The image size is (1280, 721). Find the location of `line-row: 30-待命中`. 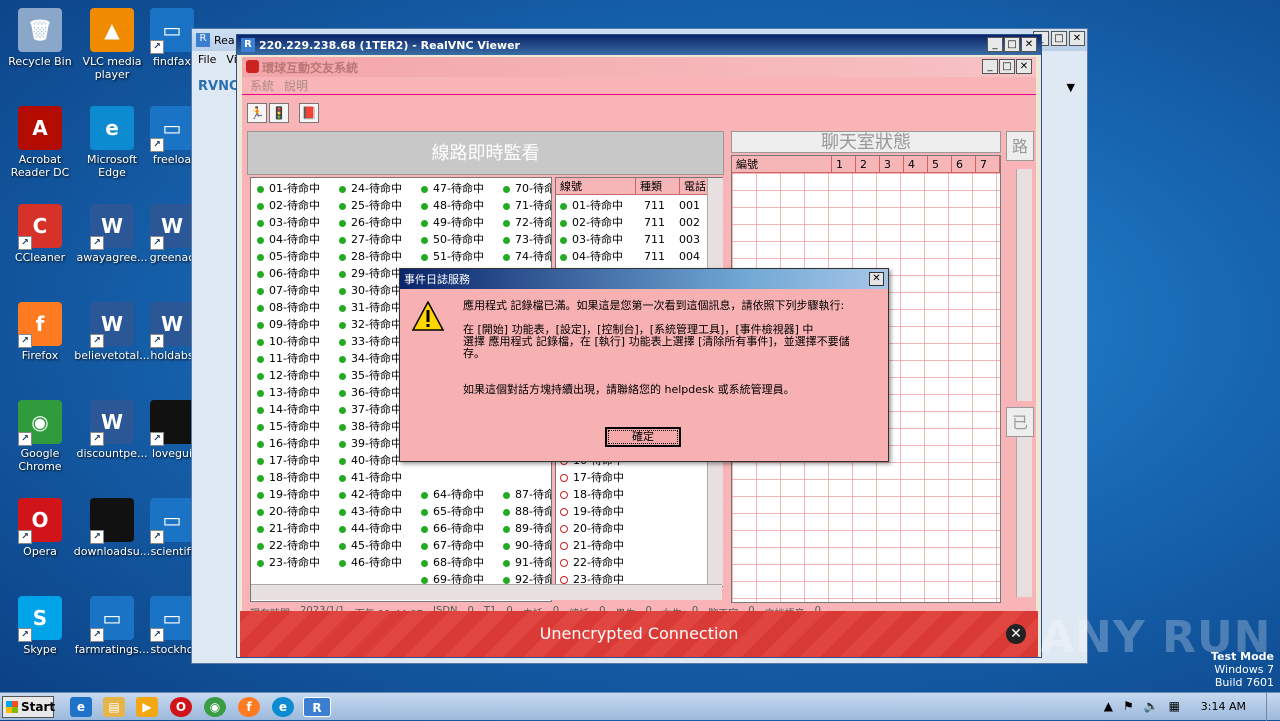

line-row: 30-待命中 is located at coordinates (368, 290).